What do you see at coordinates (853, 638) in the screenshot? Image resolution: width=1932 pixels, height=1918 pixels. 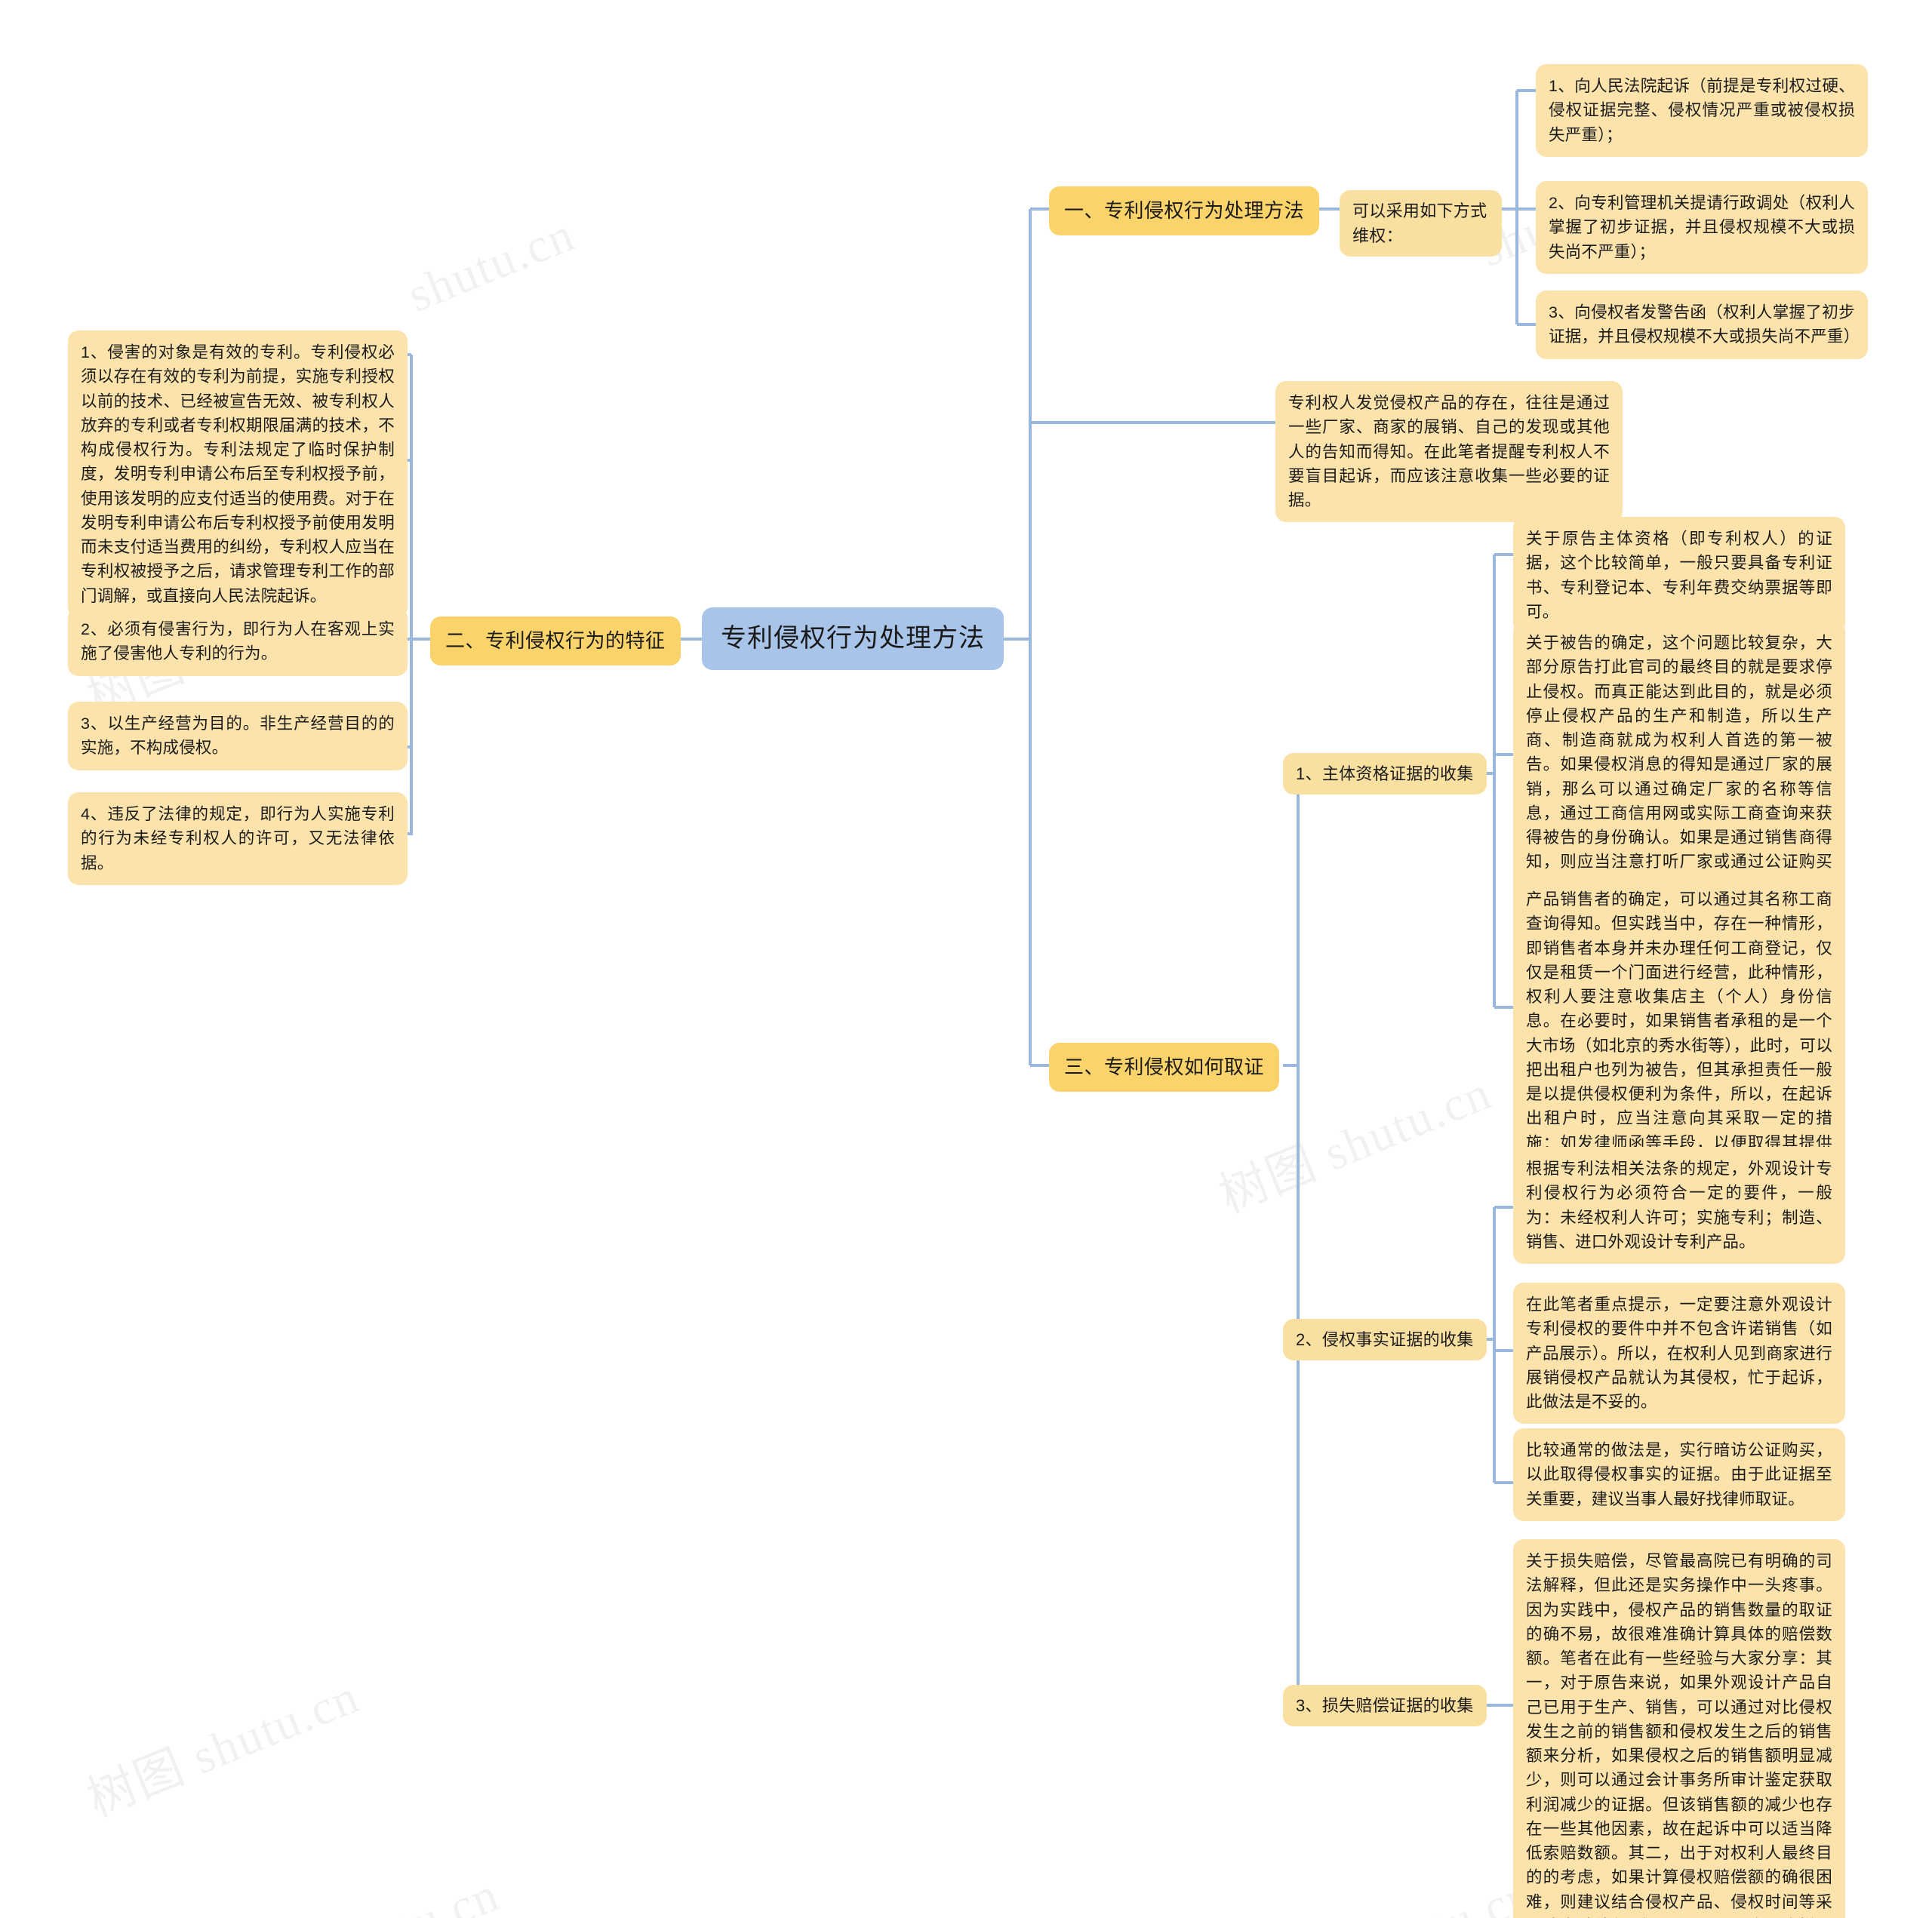 I see `root-node: 专利侵权行为处理方法` at bounding box center [853, 638].